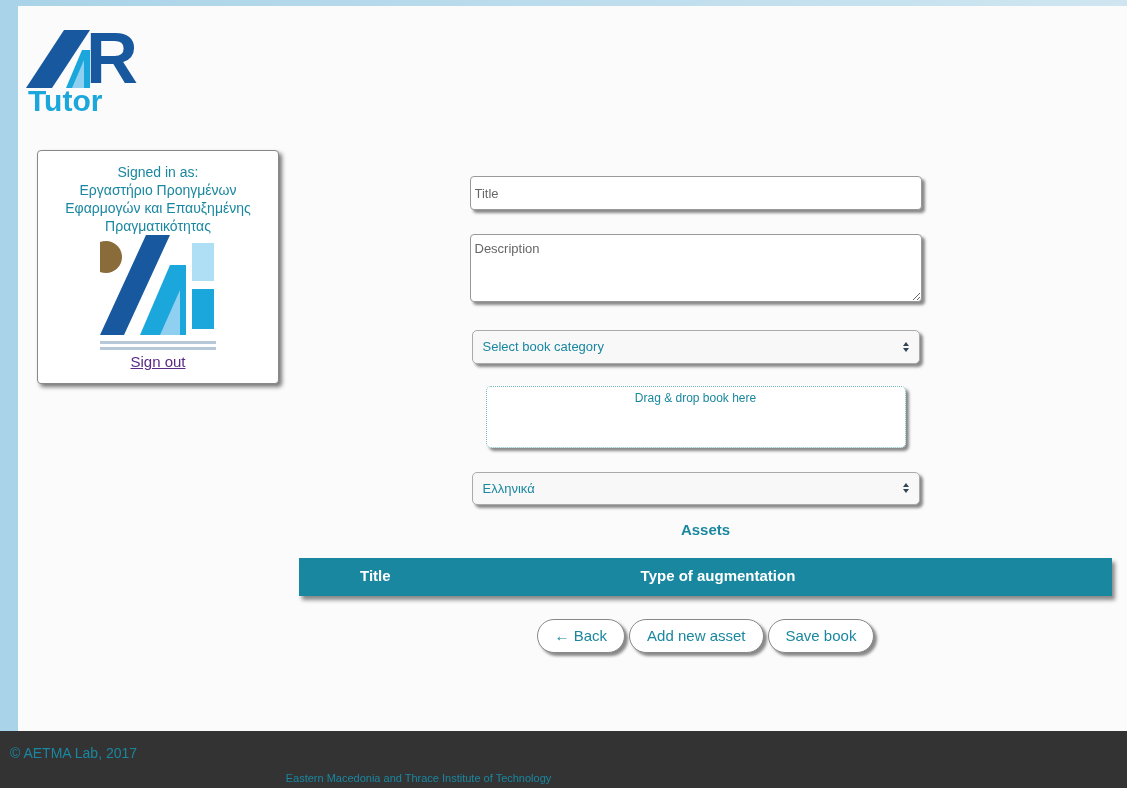 This screenshot has width=1127, height=788. What do you see at coordinates (696, 635) in the screenshot?
I see `action-button: Add new asset` at bounding box center [696, 635].